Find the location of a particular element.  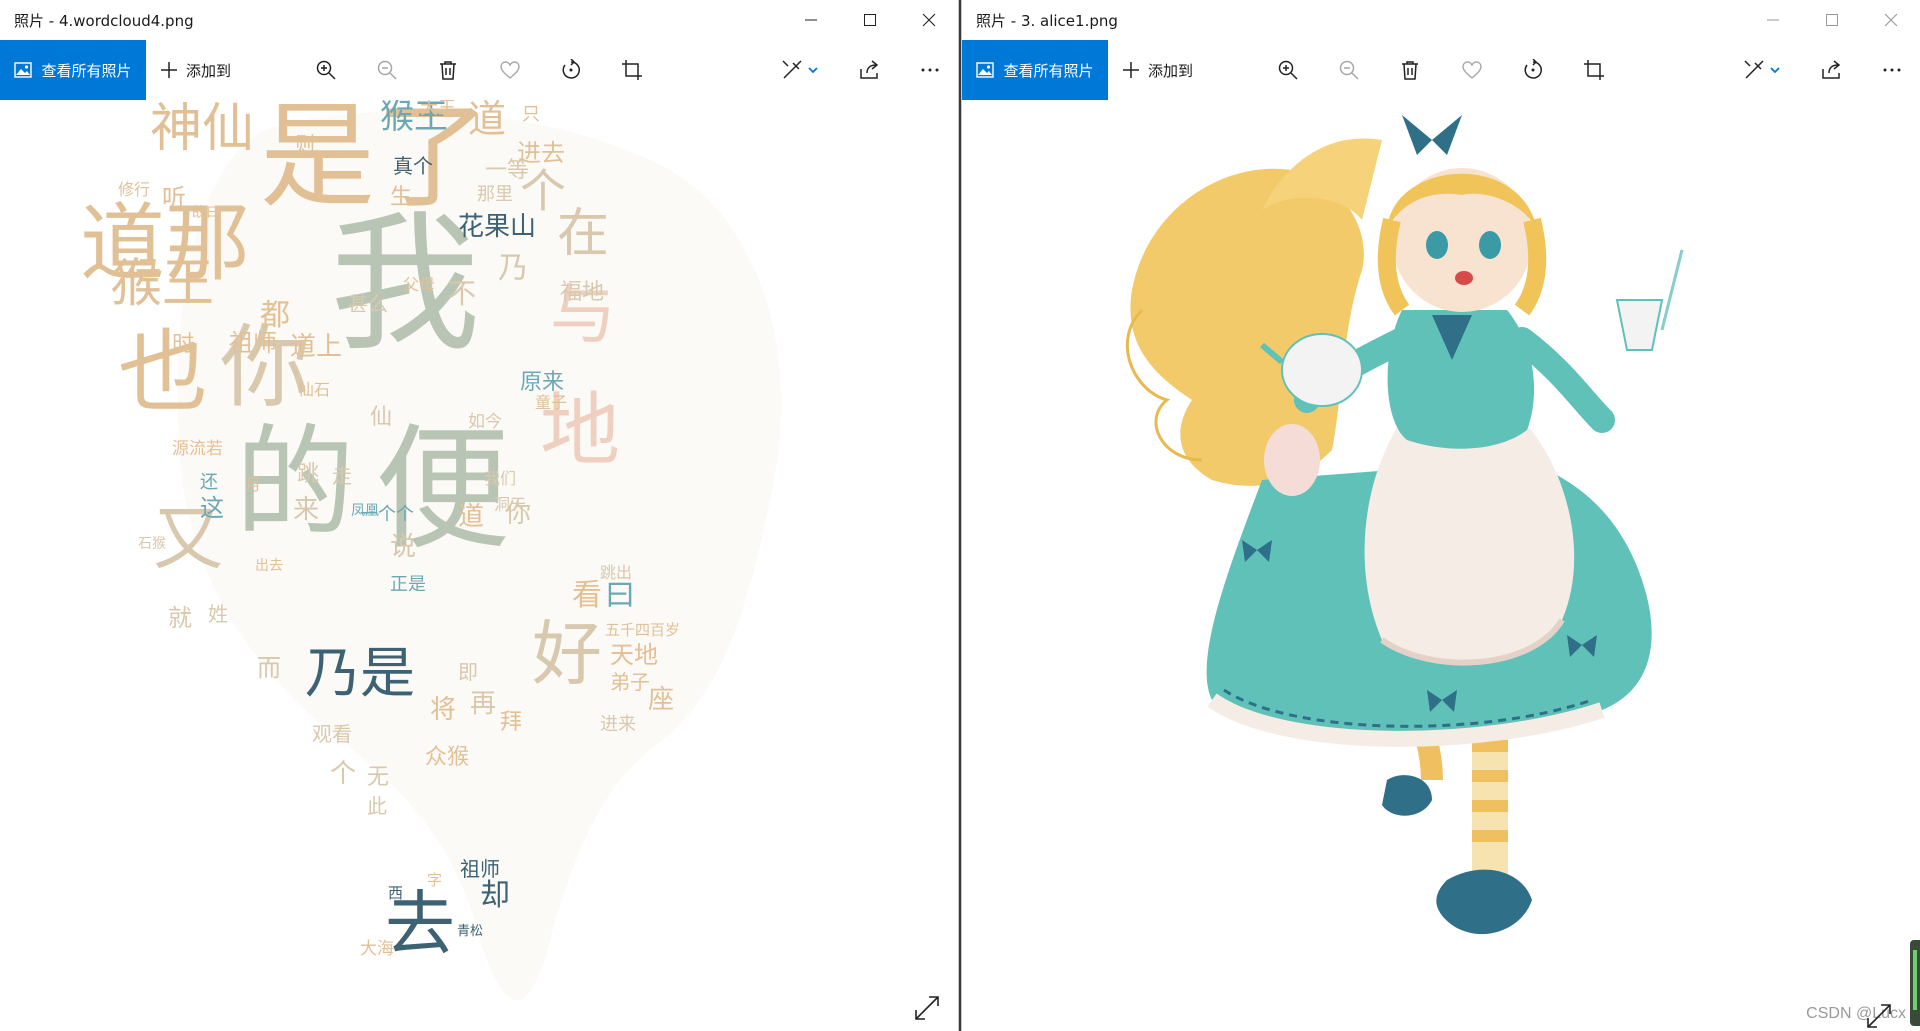

wordcloud-word: 听 is located at coordinates (174, 197).